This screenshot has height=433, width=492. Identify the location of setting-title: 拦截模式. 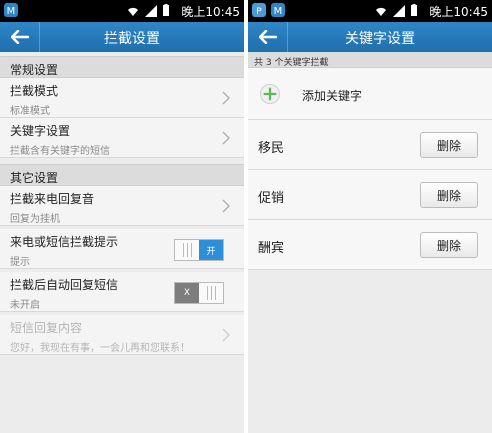
(34, 91).